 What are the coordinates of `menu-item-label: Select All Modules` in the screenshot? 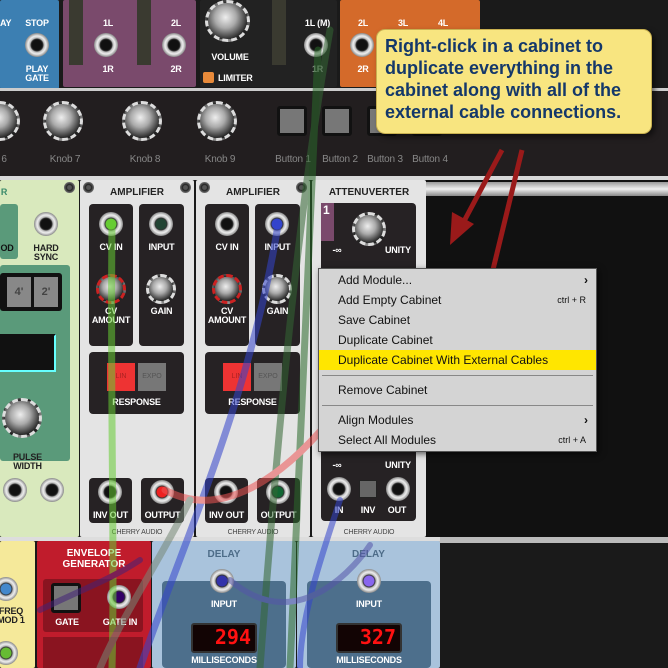 It's located at (387, 440).